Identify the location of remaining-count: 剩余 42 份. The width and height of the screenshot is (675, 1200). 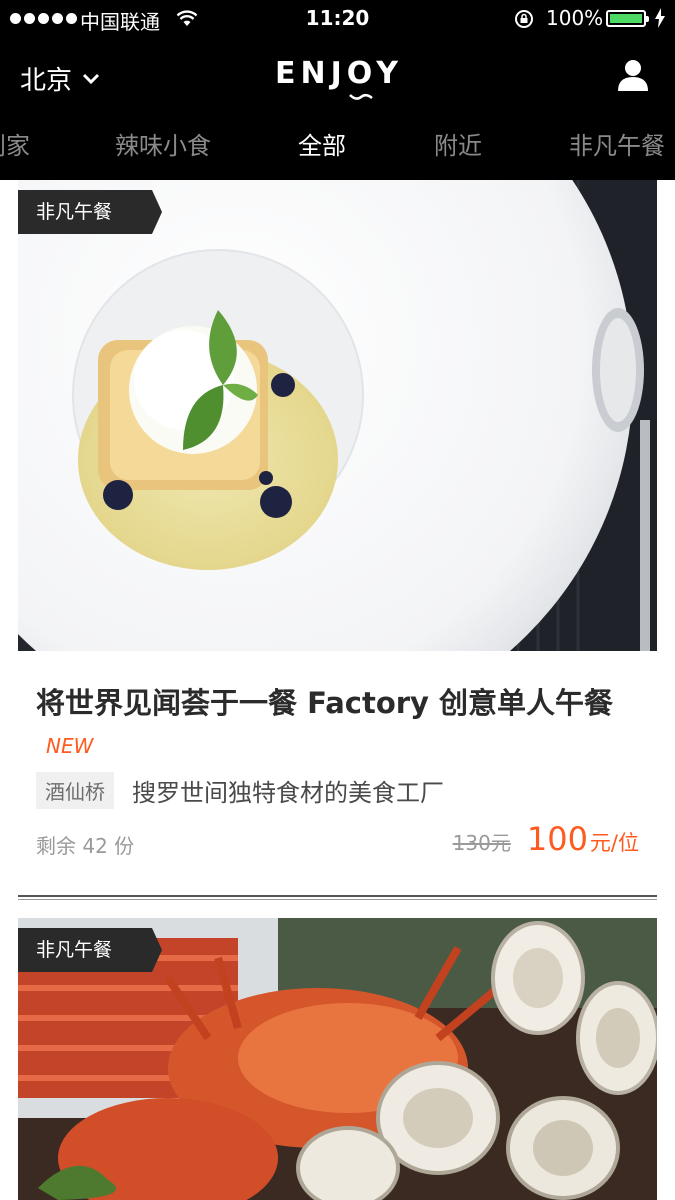
(85, 846).